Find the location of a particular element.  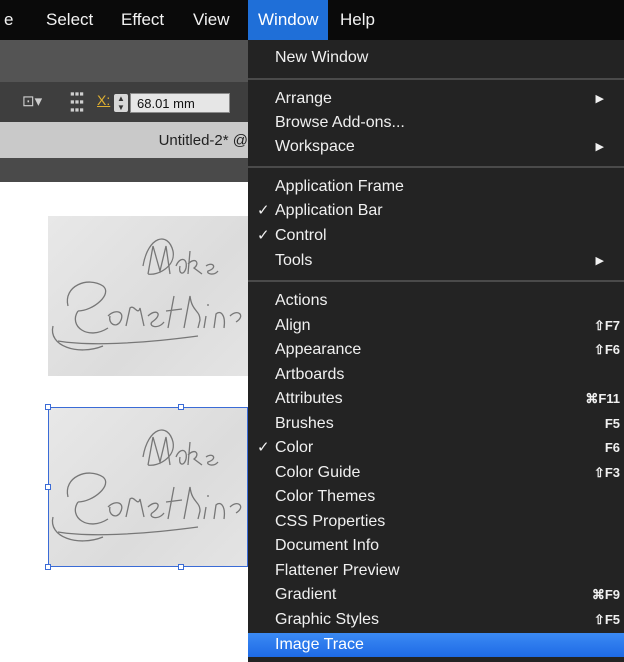

menu-item-flattener-preview: Flattener Preview is located at coordinates (436, 571).